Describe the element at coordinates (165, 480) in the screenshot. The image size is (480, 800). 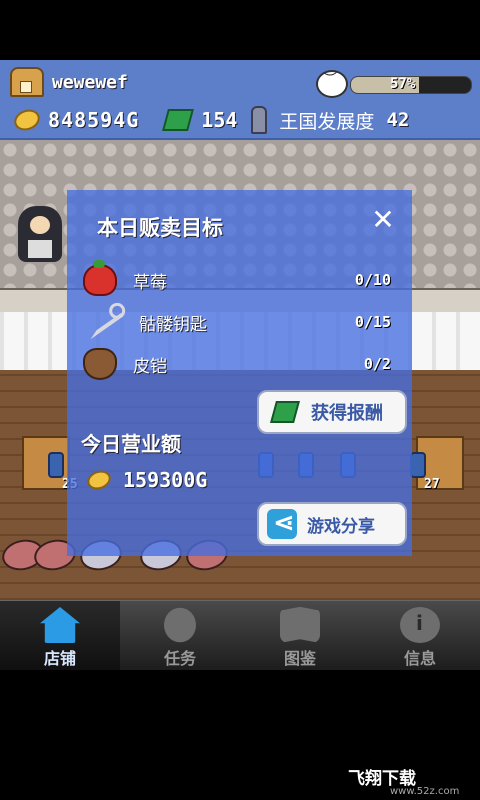
I see `today-revenue-value: 159300G` at that location.